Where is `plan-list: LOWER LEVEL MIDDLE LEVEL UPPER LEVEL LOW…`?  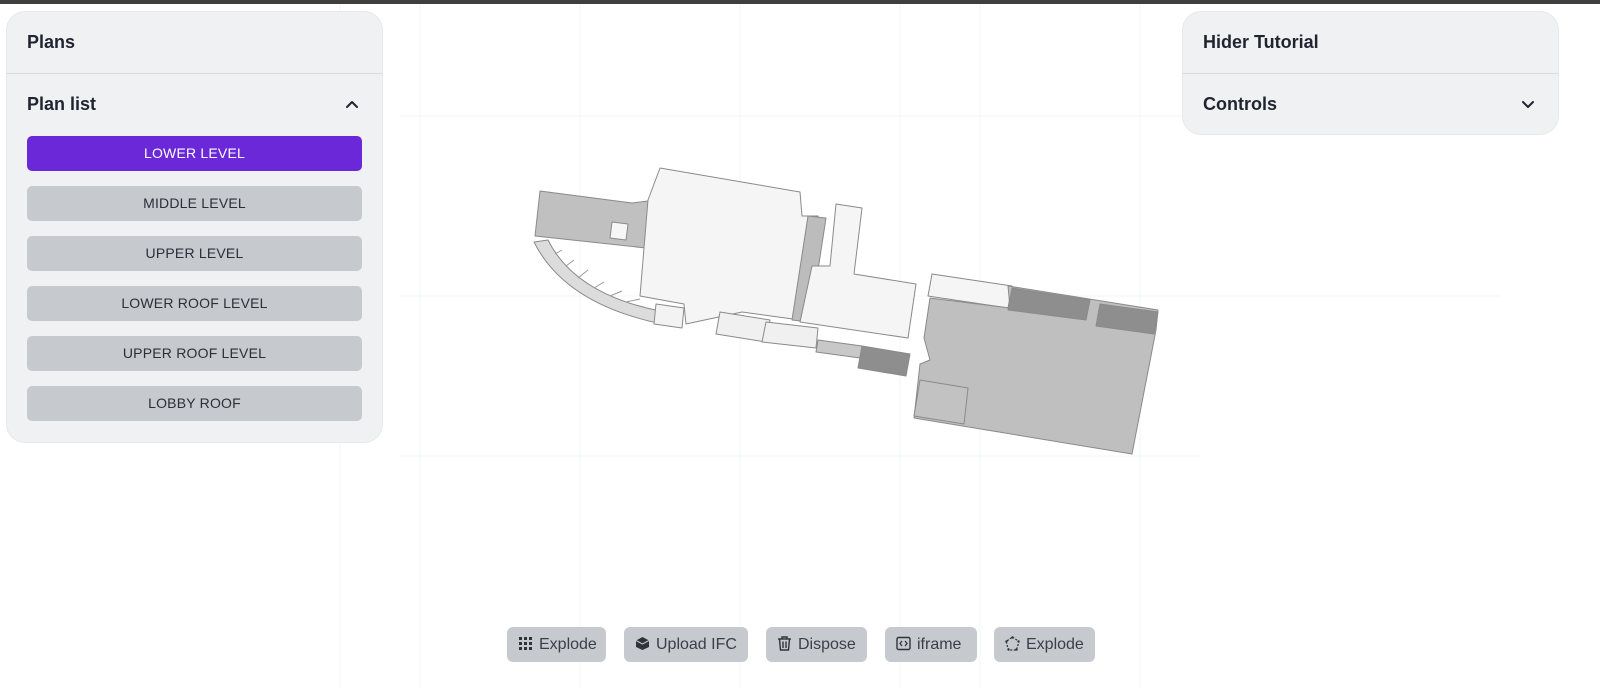 plan-list: LOWER LEVEL MIDDLE LEVEL UPPER LEVEL LOW… is located at coordinates (194, 277).